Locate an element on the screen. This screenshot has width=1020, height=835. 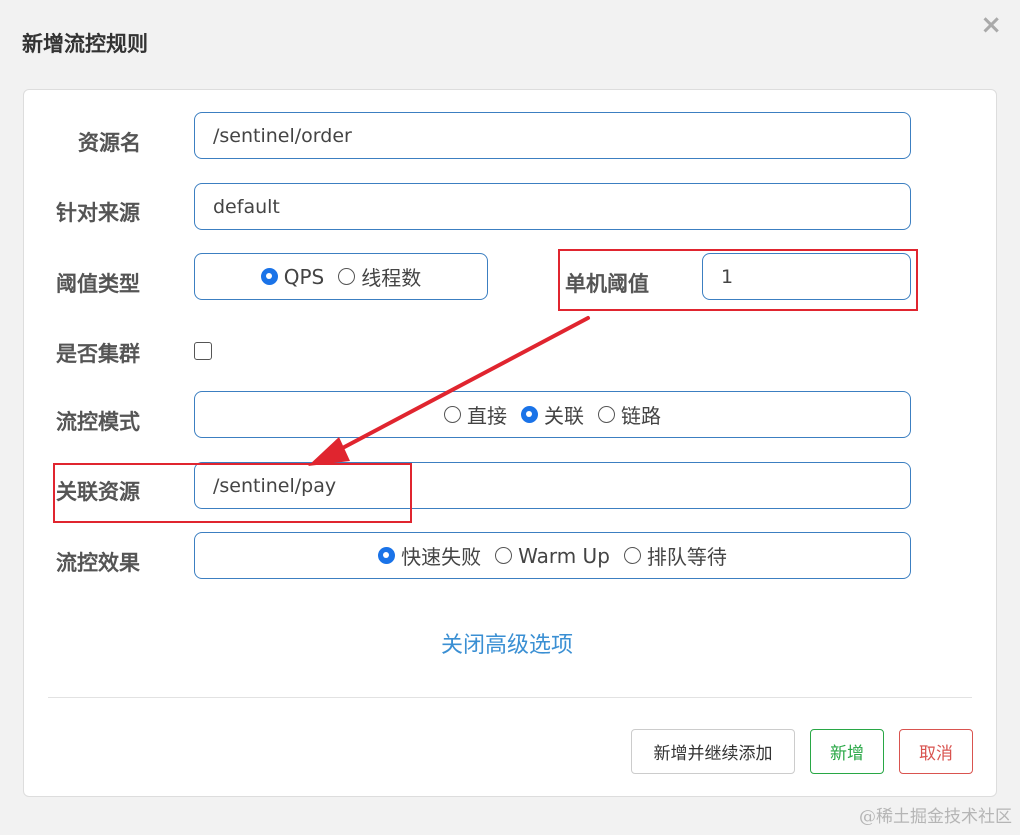
grade-option-thread: 线程数 is located at coordinates (379, 276).